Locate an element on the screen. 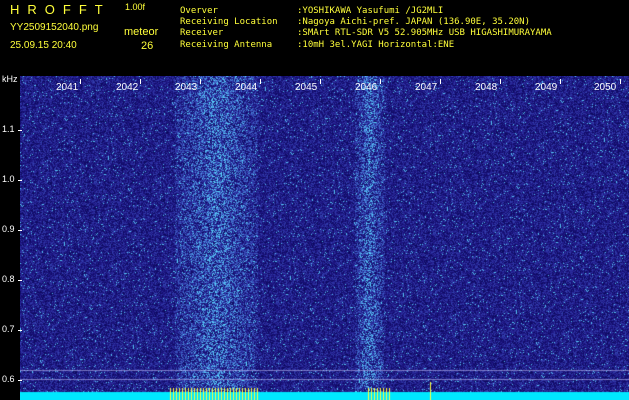 The width and height of the screenshot is (629, 400). x-tick-label: 2048 is located at coordinates (486, 87).